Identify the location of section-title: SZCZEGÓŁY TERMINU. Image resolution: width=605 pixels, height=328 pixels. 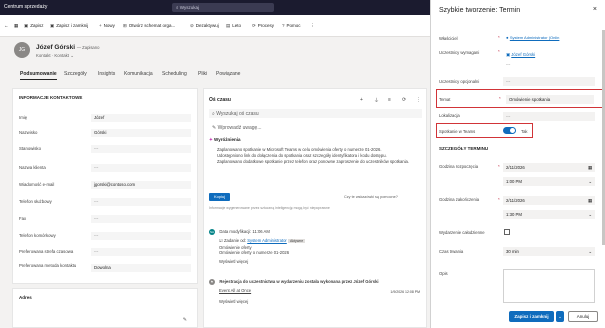
(464, 148).